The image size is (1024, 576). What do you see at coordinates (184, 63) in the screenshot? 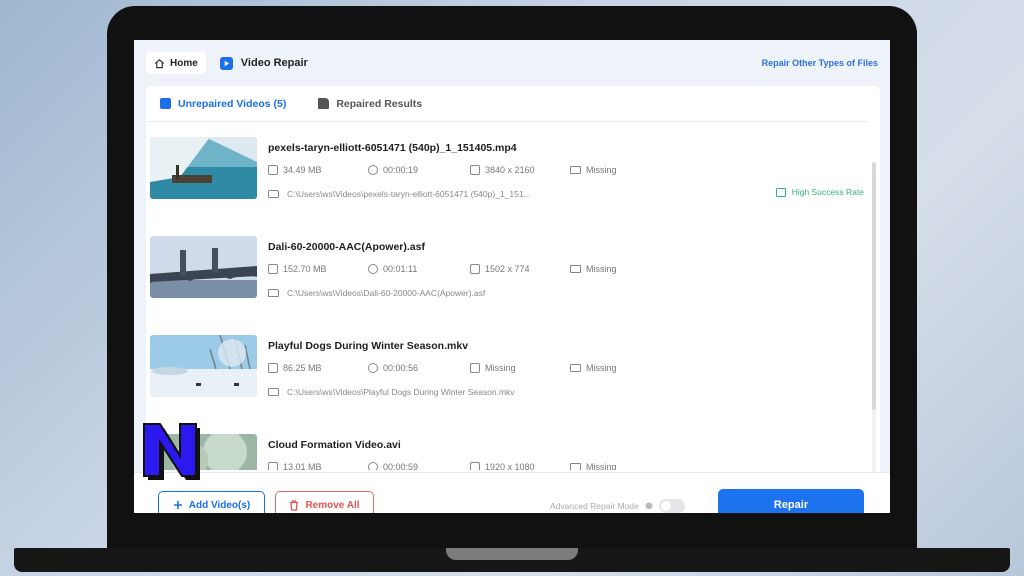
I see `home-label: Home` at bounding box center [184, 63].